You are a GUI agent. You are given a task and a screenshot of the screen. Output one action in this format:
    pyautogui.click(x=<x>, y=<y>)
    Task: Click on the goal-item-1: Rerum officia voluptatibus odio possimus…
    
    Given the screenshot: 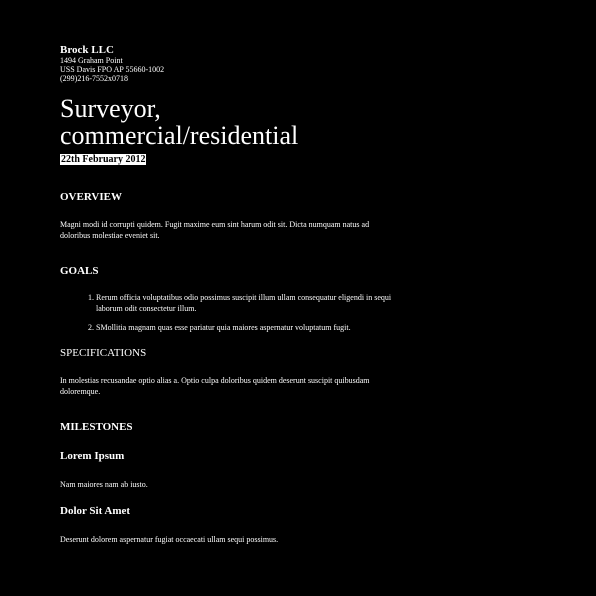 What is the action you would take?
    pyautogui.click(x=254, y=303)
    